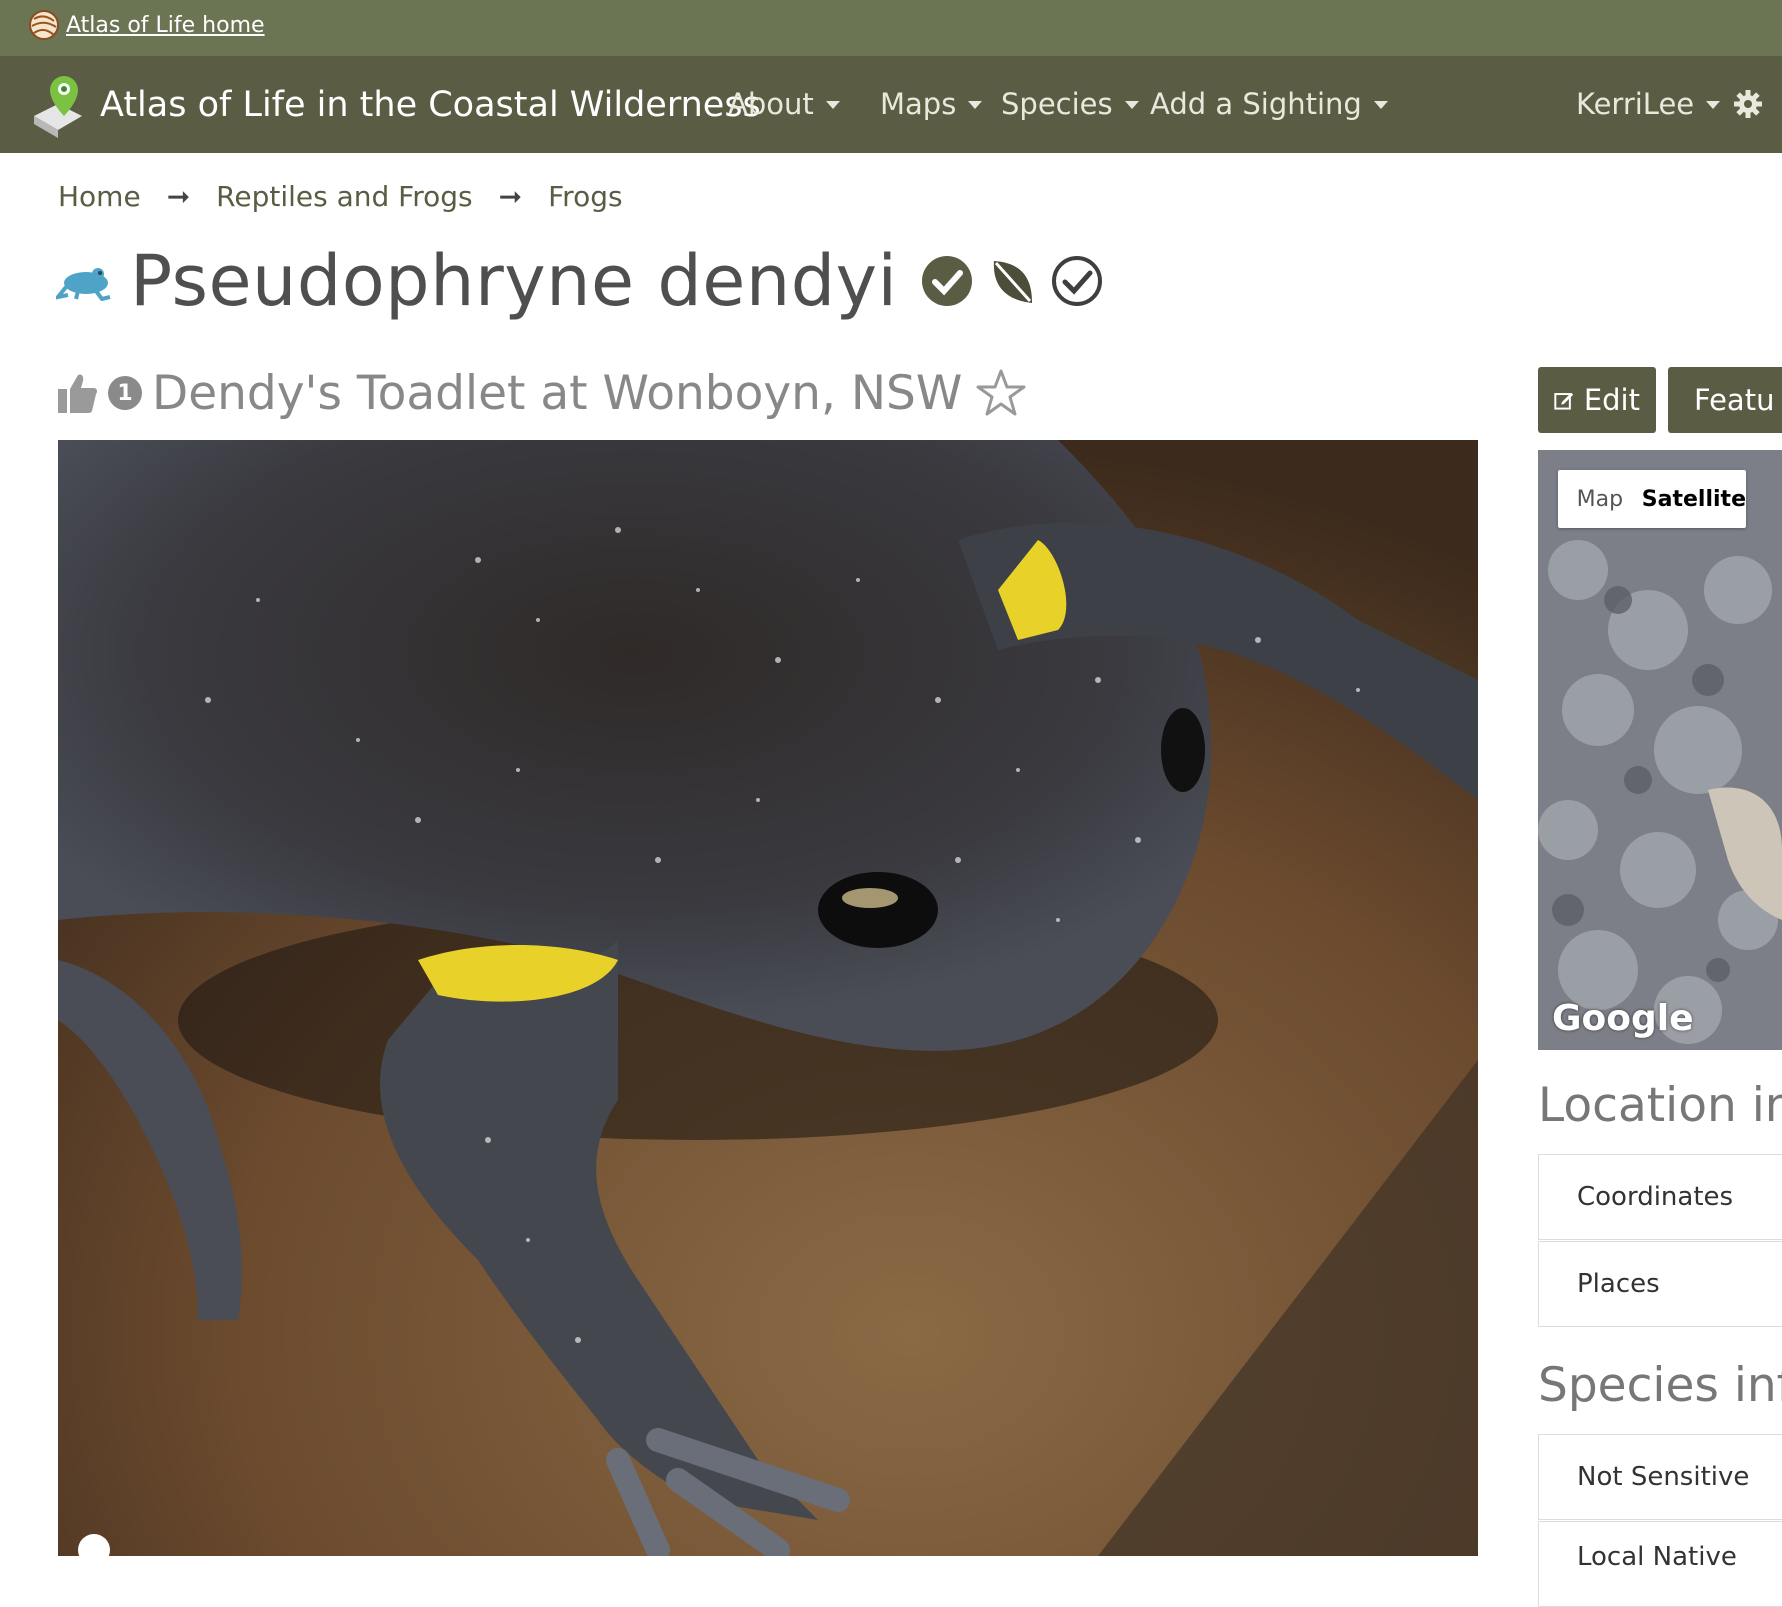  I want to click on nav-add-sighting-label: Add a Sighting, so click(1256, 104).